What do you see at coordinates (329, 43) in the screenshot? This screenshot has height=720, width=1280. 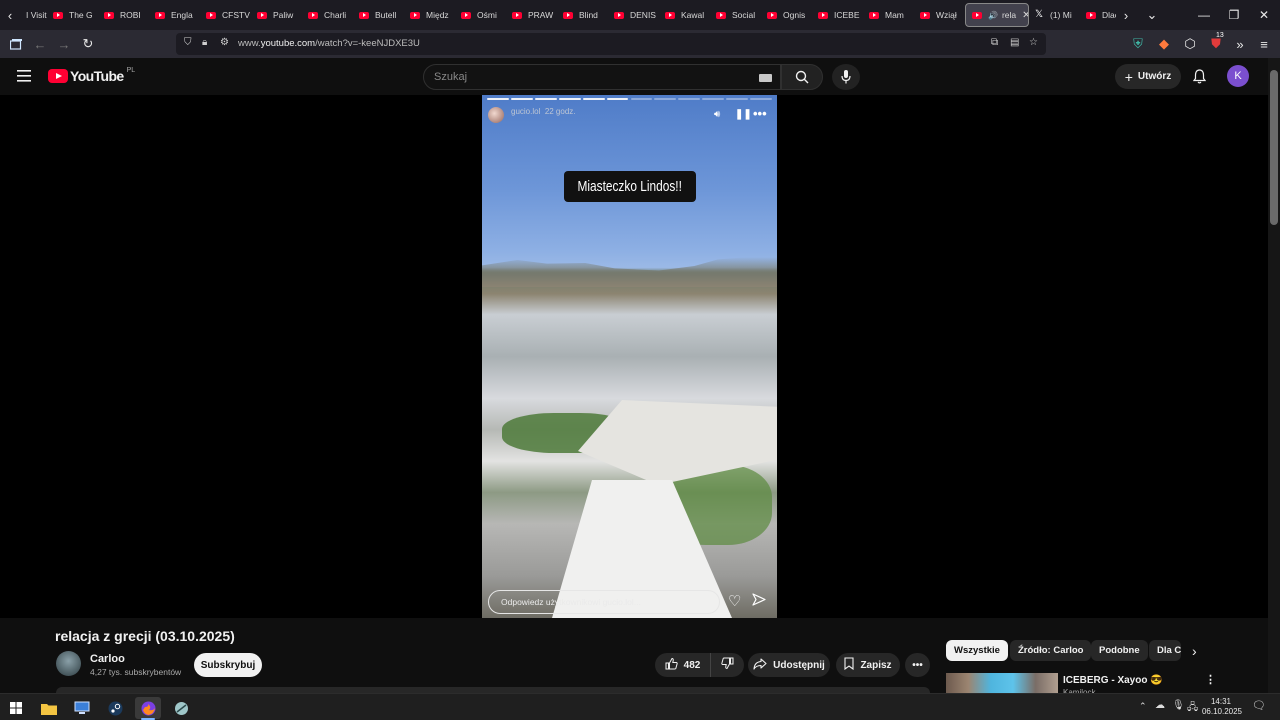 I see `url-text: www.youtube.com/watch?v=-keeNJDXE3U` at bounding box center [329, 43].